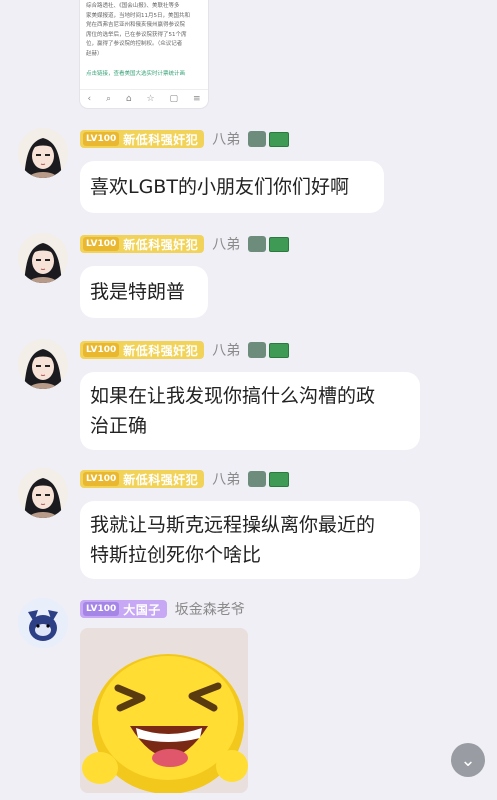 This screenshot has height=800, width=497. Describe the element at coordinates (138, 15) in the screenshot. I see `shared-text-line: 家美媒报道，当地时间11月5日，美国共和` at that location.